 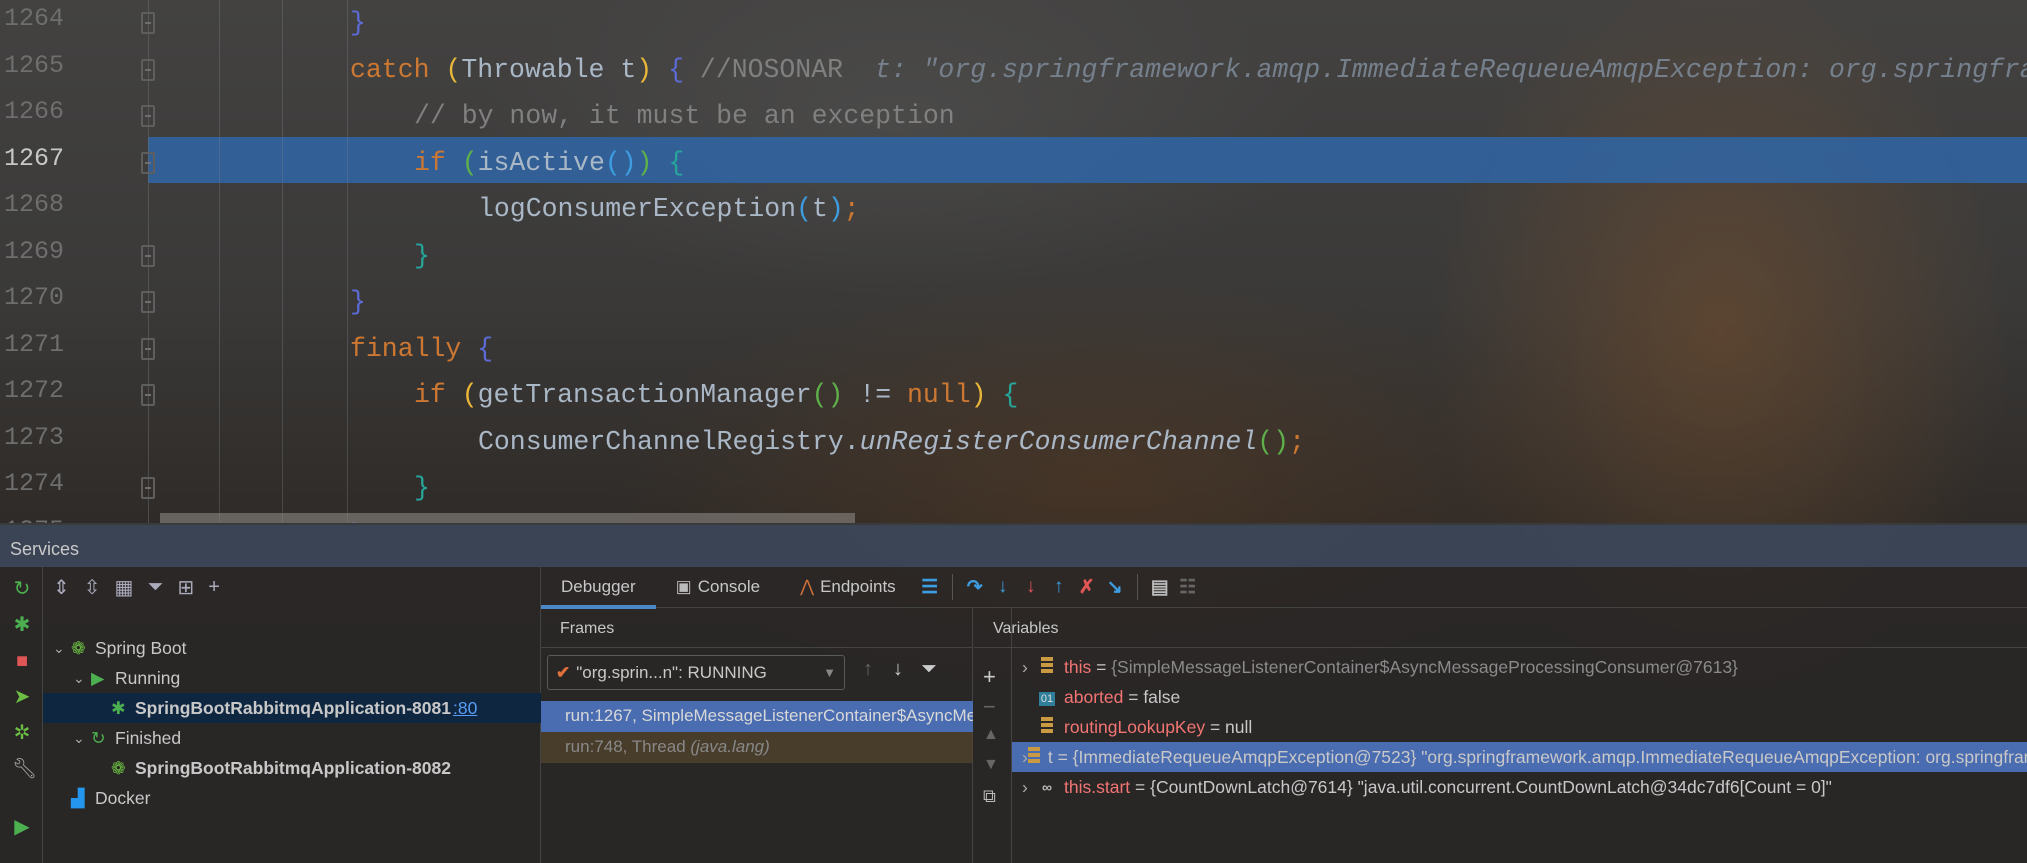 I want to click on new-tab-icon: ⊞, so click(x=185, y=587).